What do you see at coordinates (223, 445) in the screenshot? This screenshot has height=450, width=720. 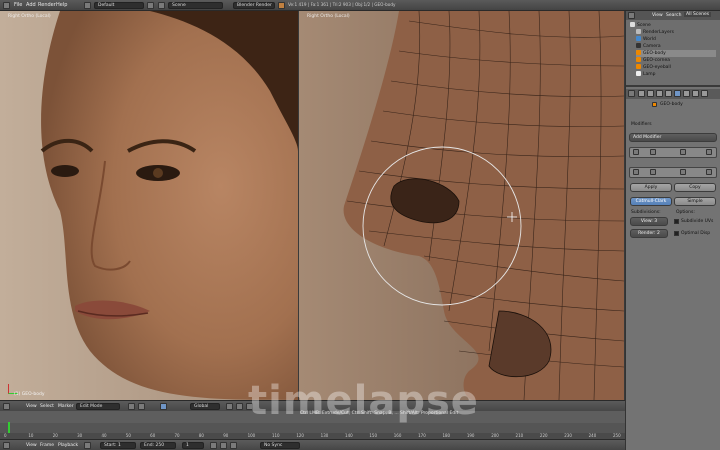 I see `play-icon` at bounding box center [223, 445].